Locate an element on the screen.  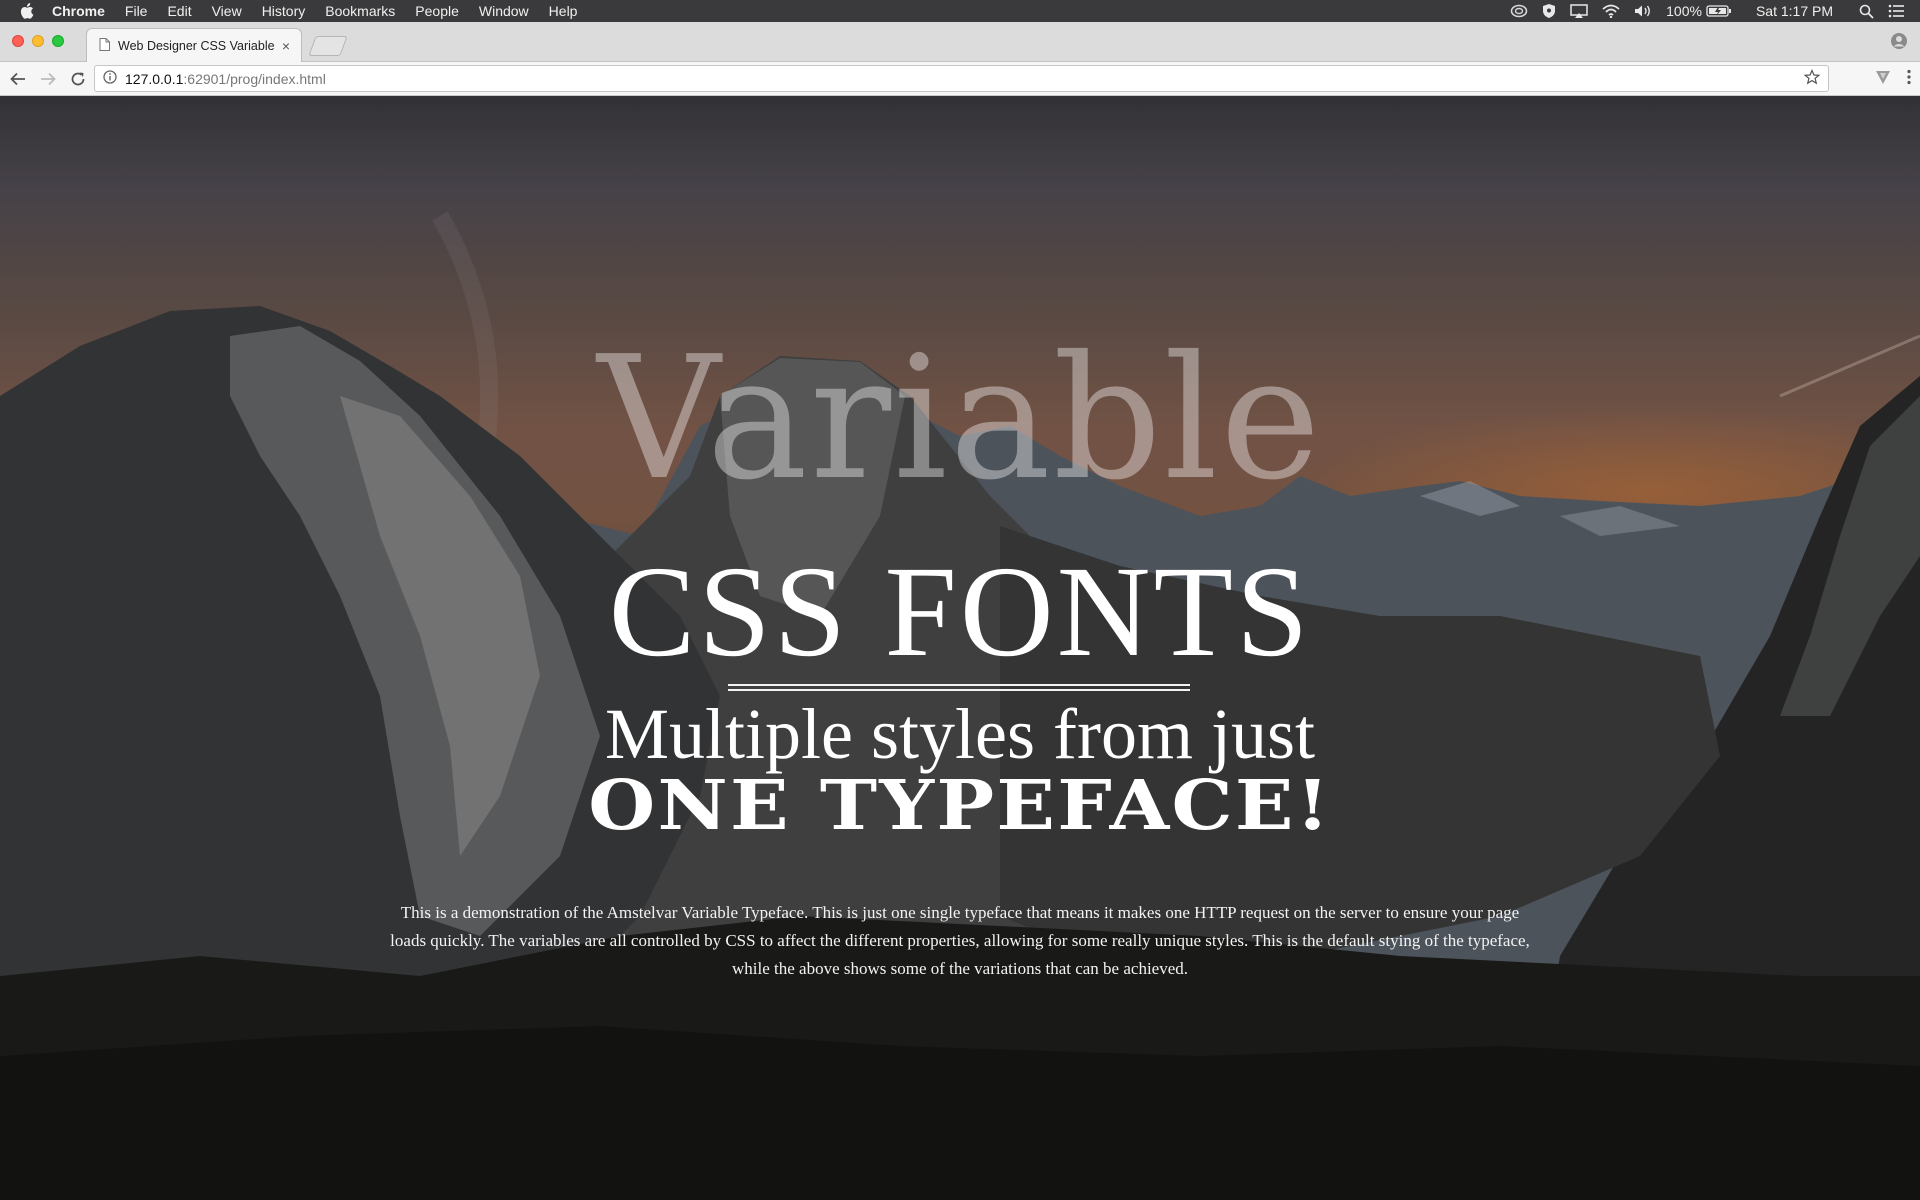
spotlight-search-icon is located at coordinates (1866, 11).